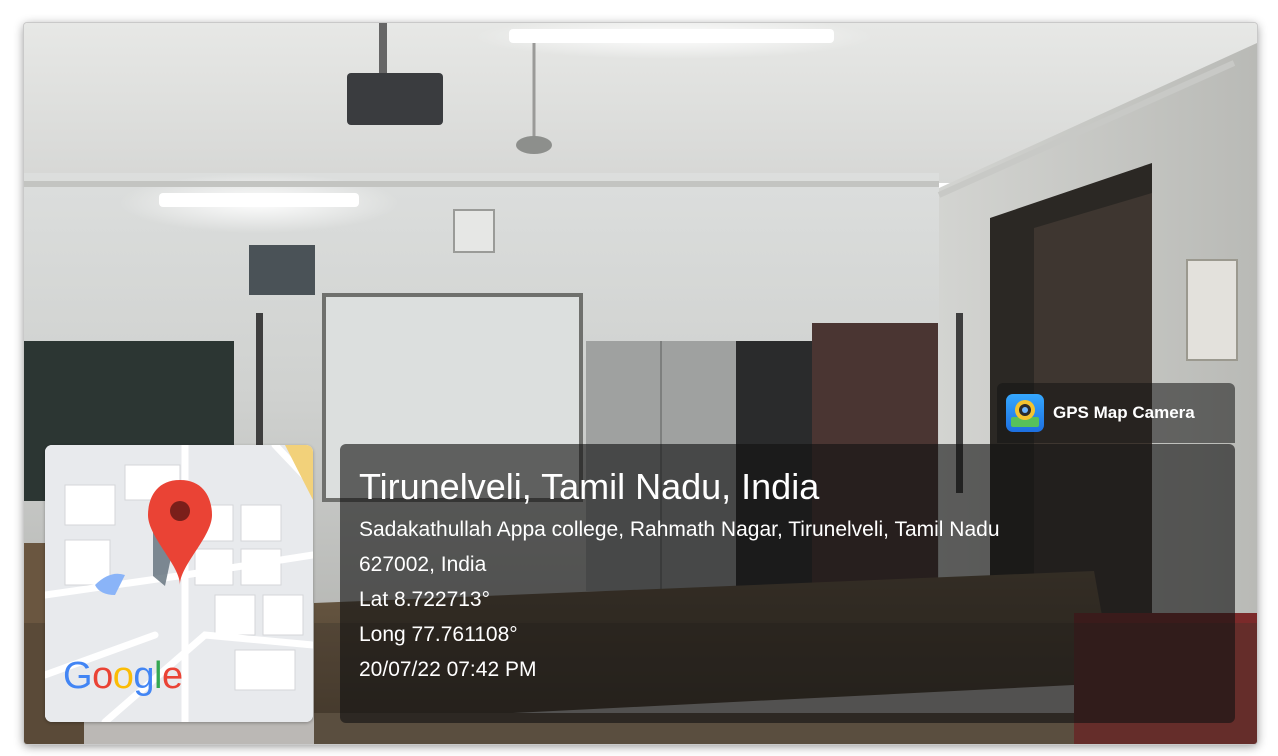 Image resolution: width=1278 pixels, height=756 pixels. Describe the element at coordinates (1124, 412) in the screenshot. I see `app-name: GPS Map Camera` at that location.